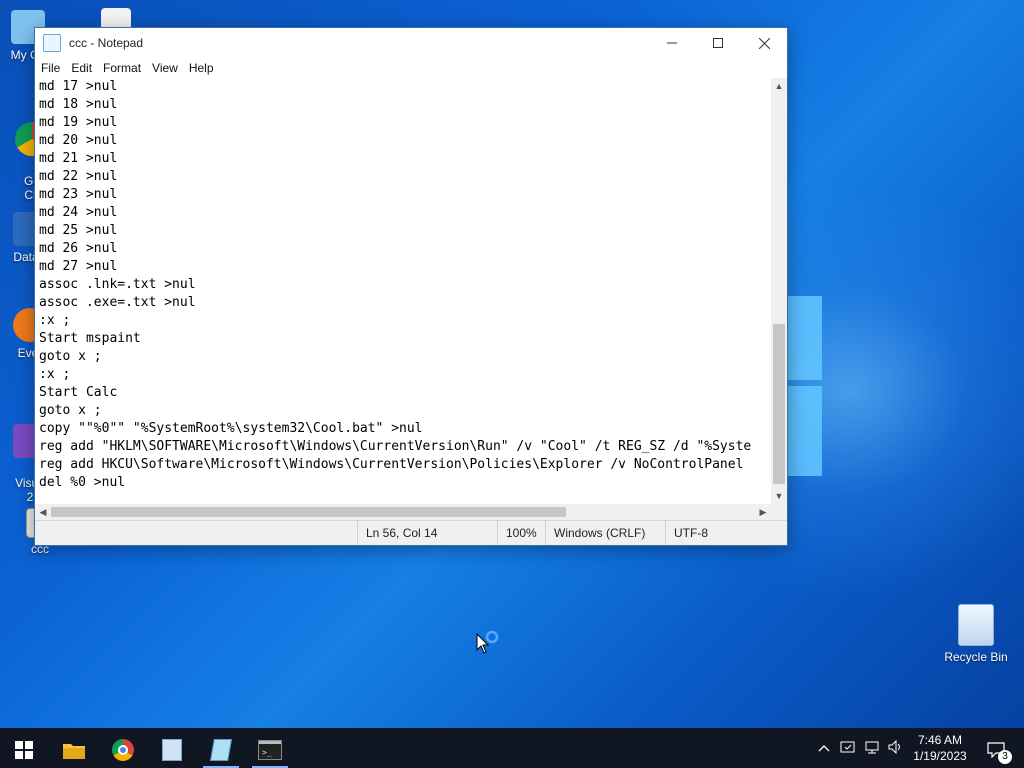  Describe the element at coordinates (940, 756) in the screenshot. I see `clock-date: 1/19/2023` at that location.